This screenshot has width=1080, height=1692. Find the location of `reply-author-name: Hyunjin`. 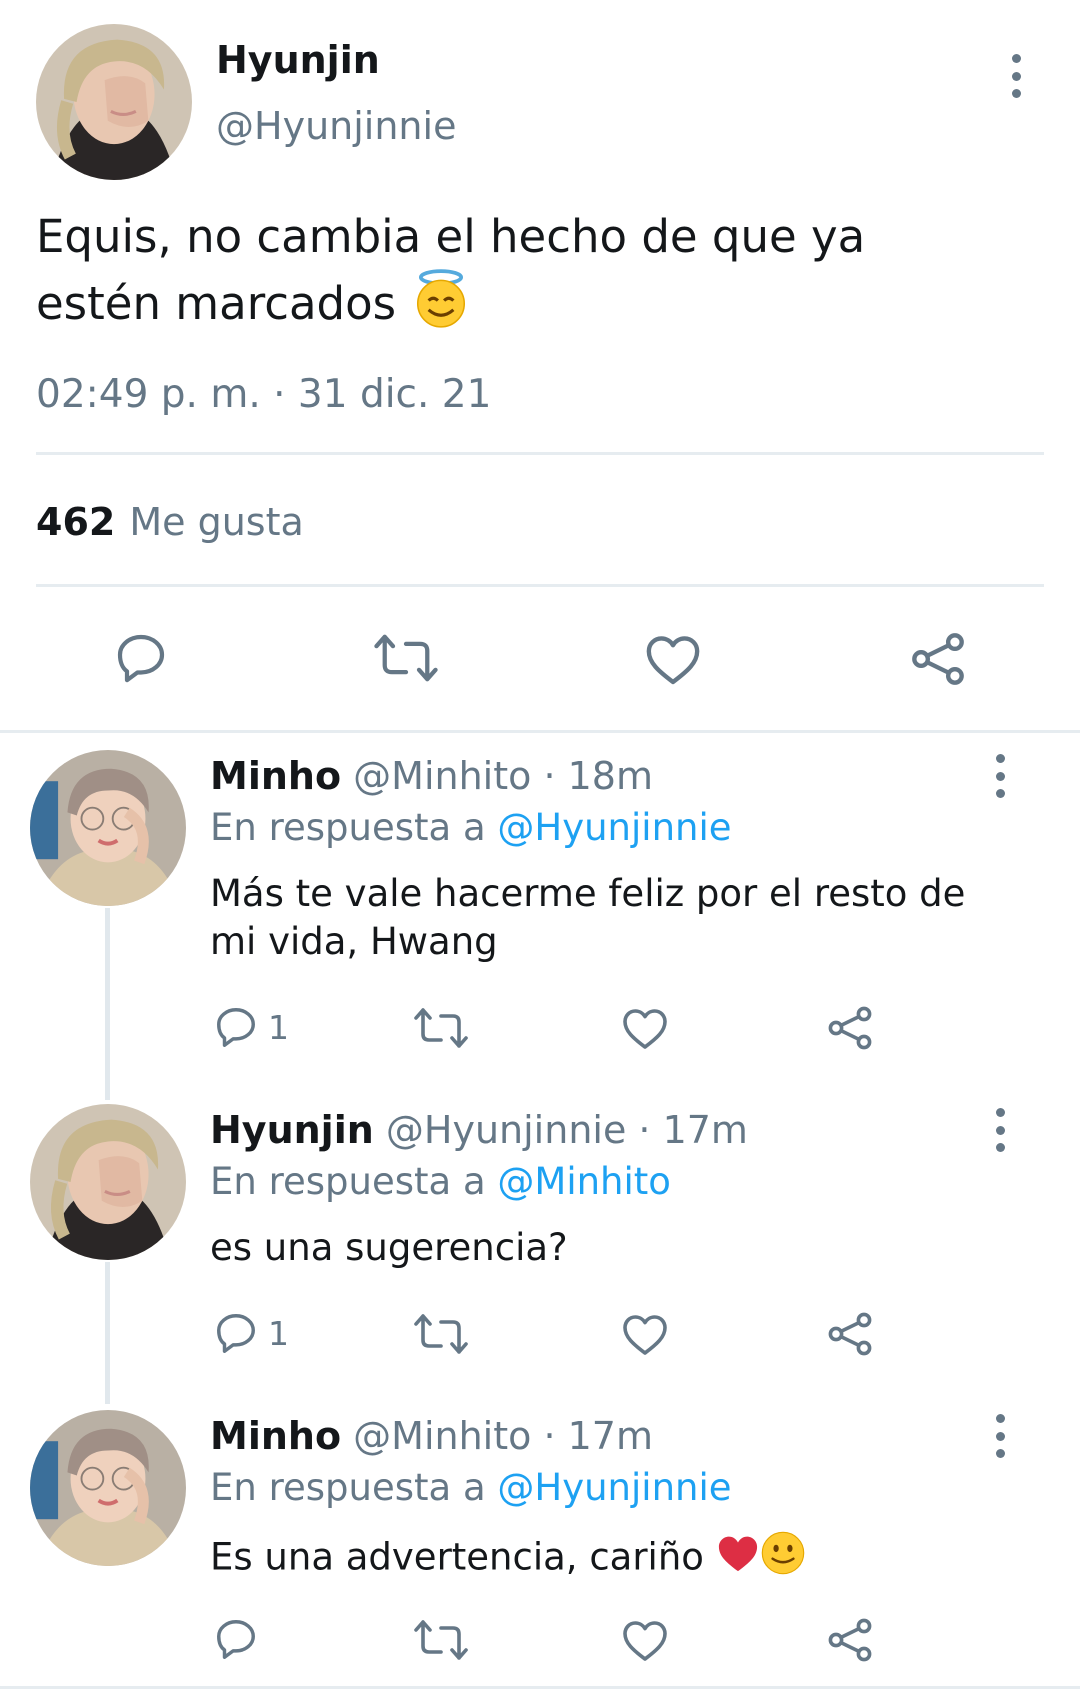

reply-author-name: Hyunjin is located at coordinates (292, 1130).